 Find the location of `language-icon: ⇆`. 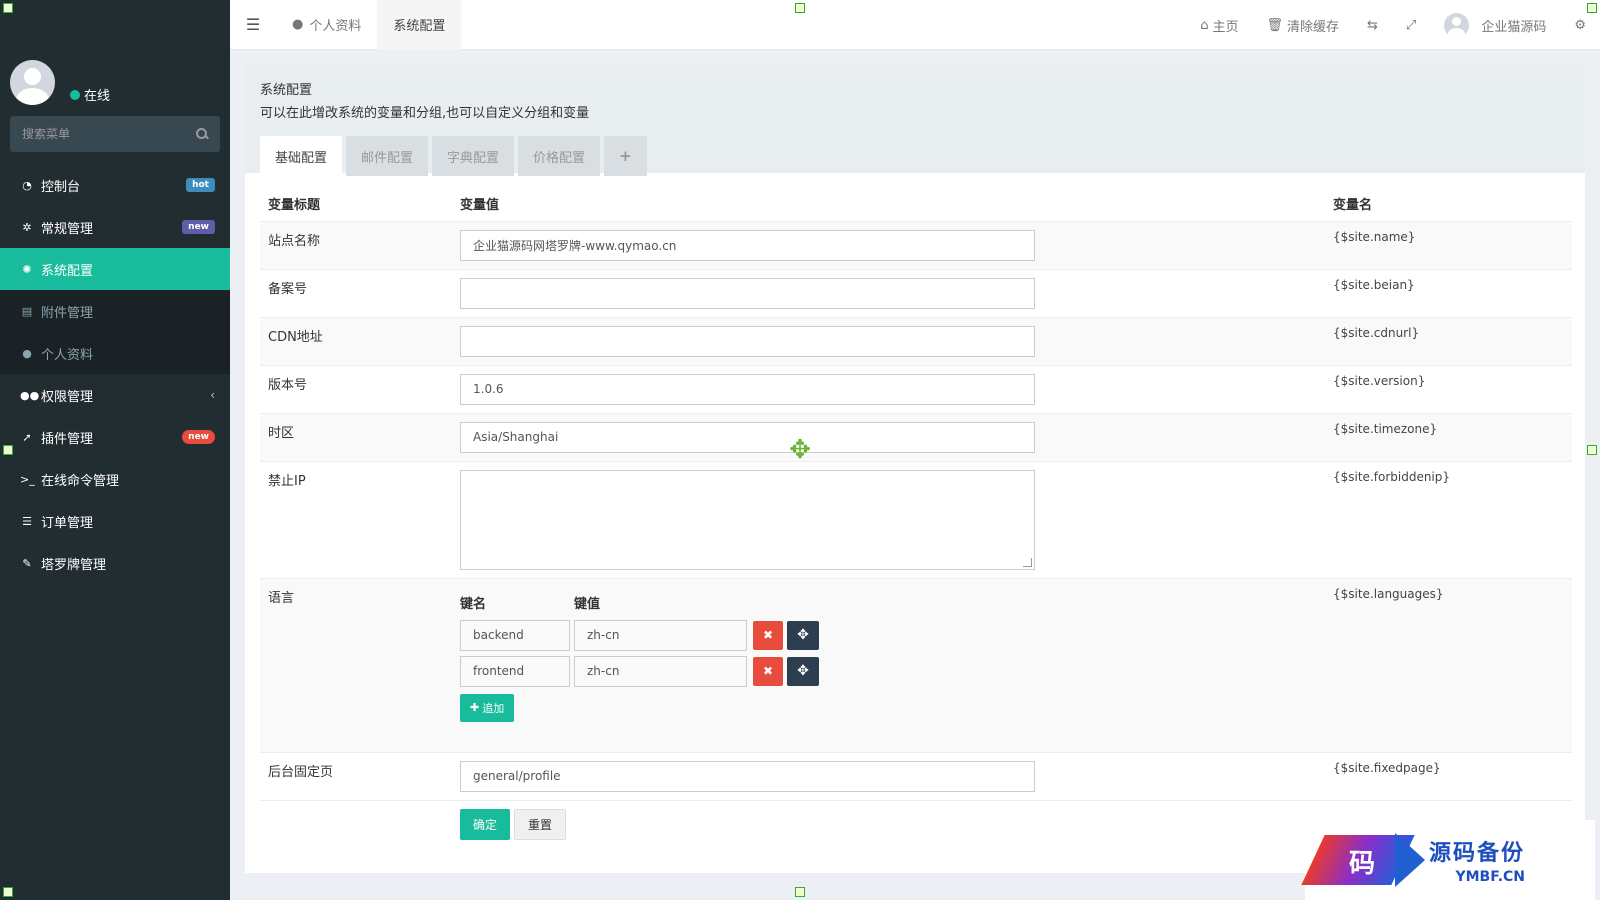

language-icon: ⇆ is located at coordinates (1372, 25).